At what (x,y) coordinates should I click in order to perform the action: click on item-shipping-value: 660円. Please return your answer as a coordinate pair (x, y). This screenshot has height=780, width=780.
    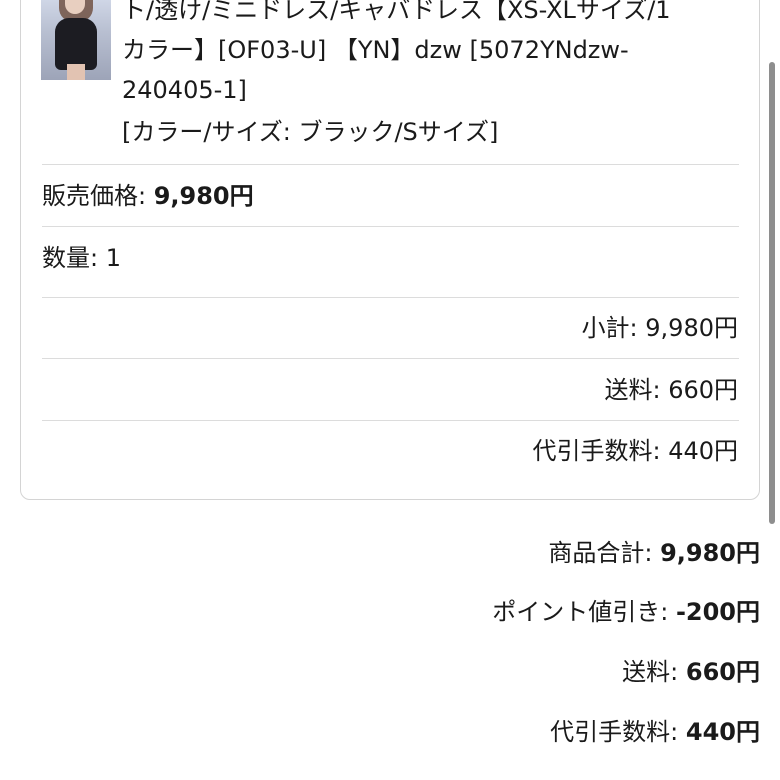
    Looking at the image, I should click on (703, 390).